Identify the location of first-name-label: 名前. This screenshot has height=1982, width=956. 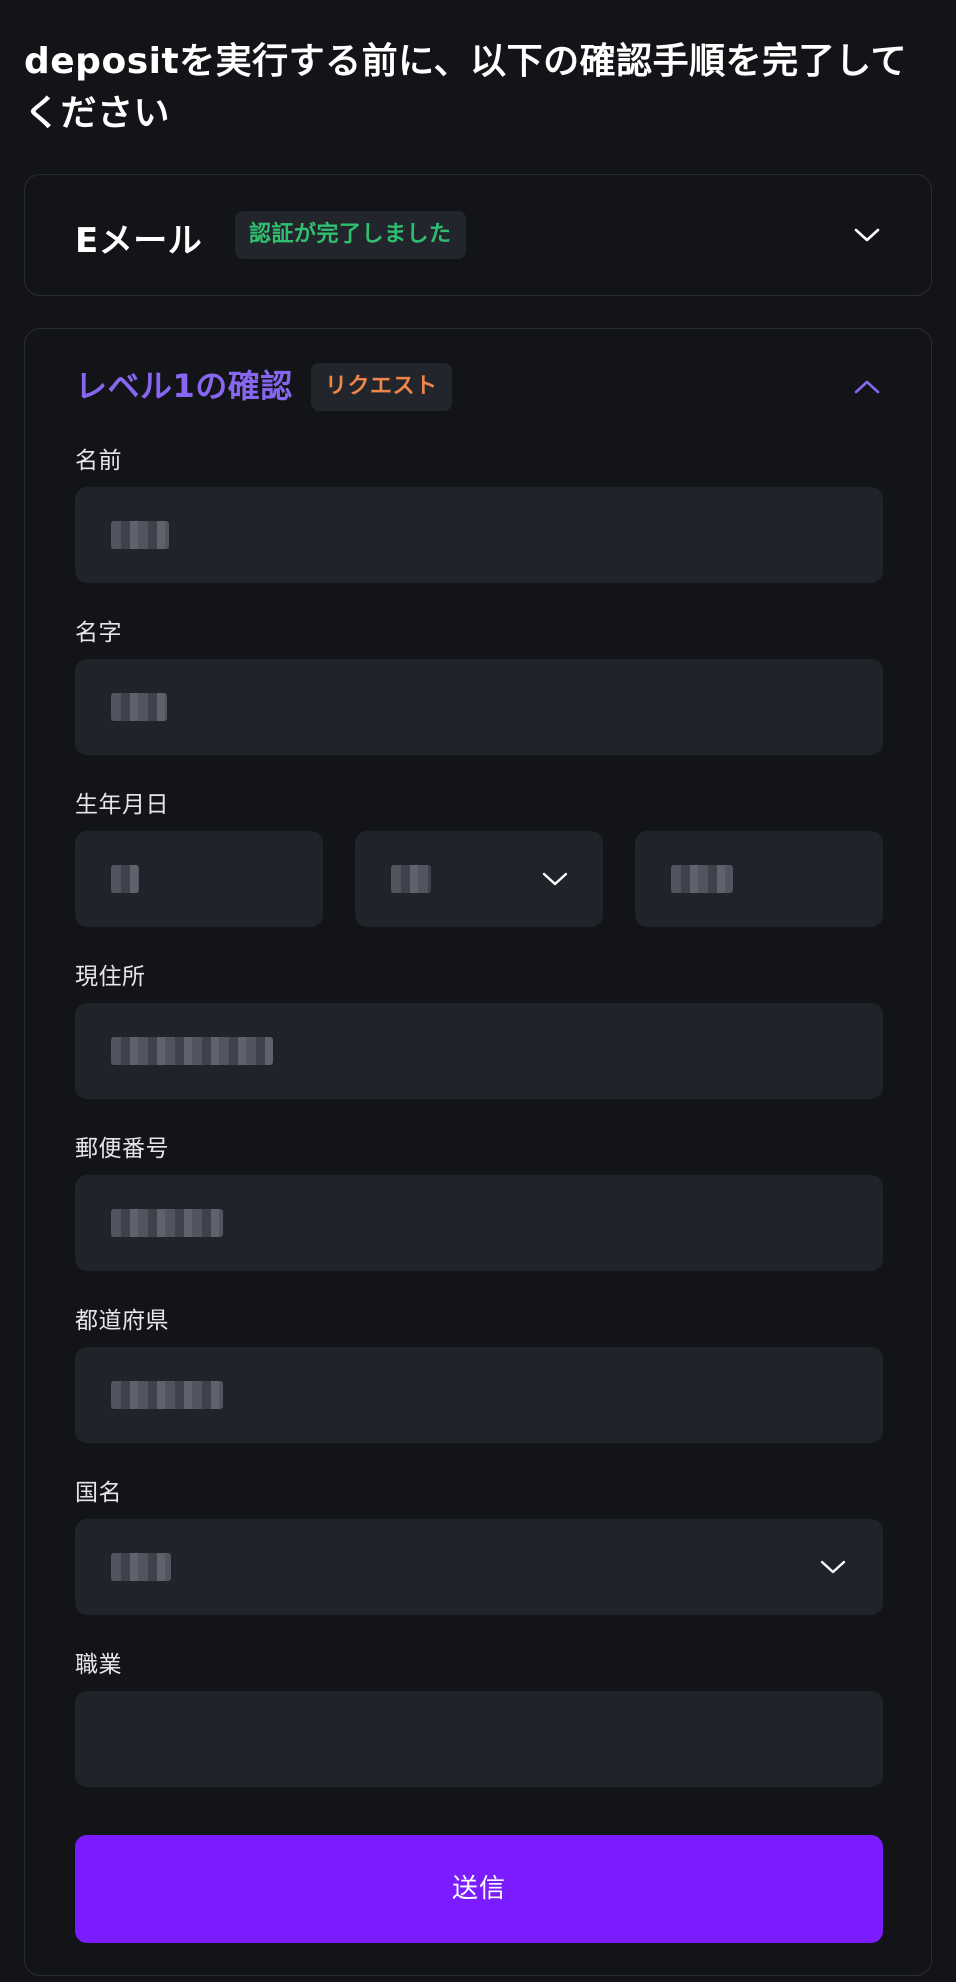
(98, 461).